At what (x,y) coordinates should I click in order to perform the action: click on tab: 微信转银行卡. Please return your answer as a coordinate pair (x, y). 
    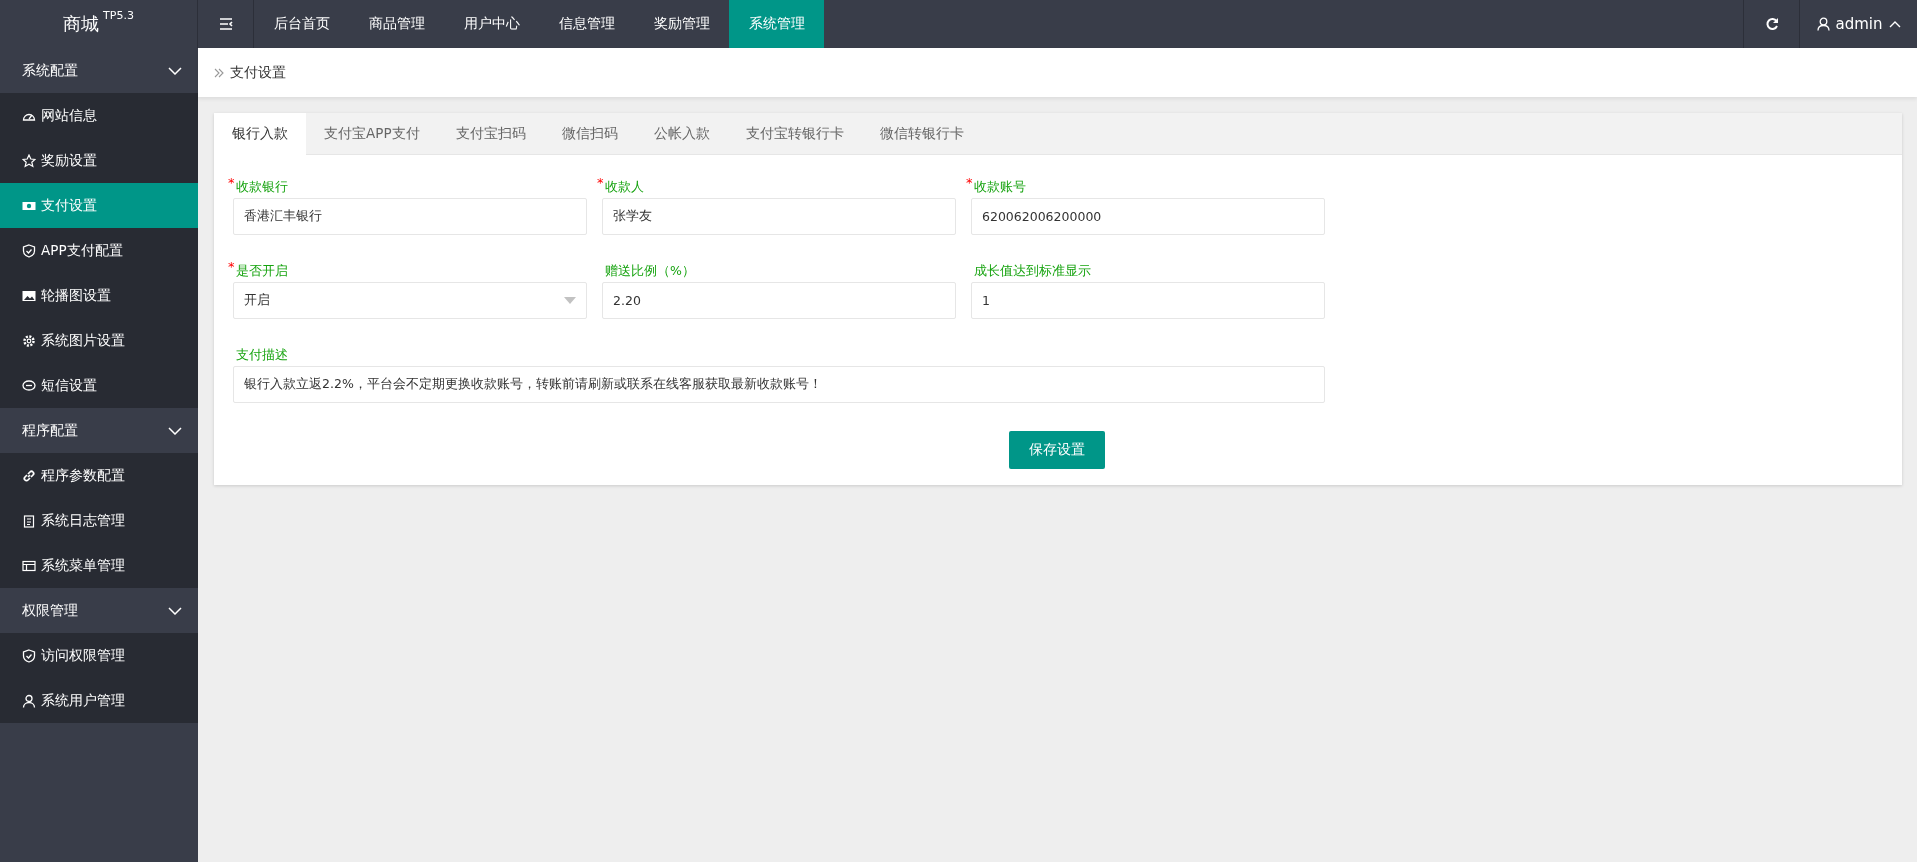
    Looking at the image, I should click on (921, 133).